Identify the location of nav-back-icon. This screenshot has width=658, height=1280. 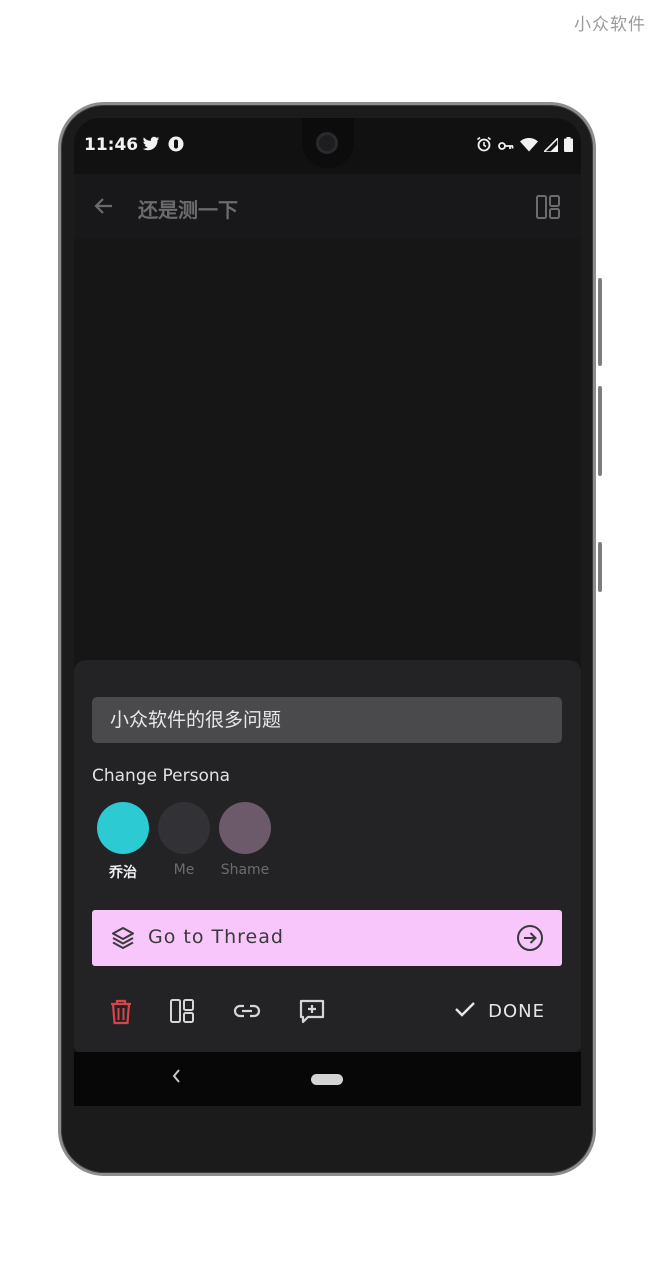
(176, 1078).